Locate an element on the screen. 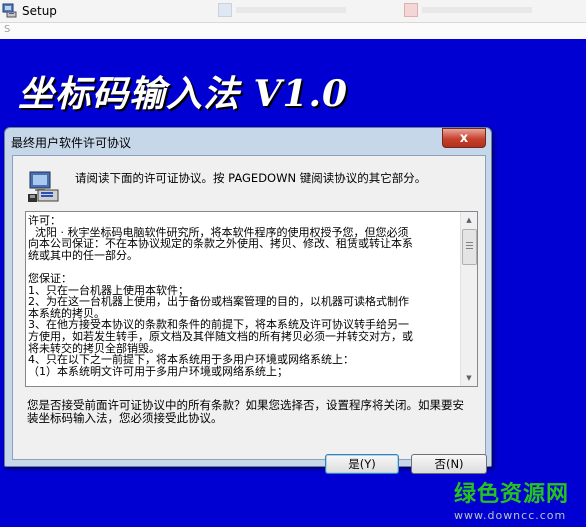 Image resolution: width=586 pixels, height=527 pixels. taskbar: Setup is located at coordinates (293, 11).